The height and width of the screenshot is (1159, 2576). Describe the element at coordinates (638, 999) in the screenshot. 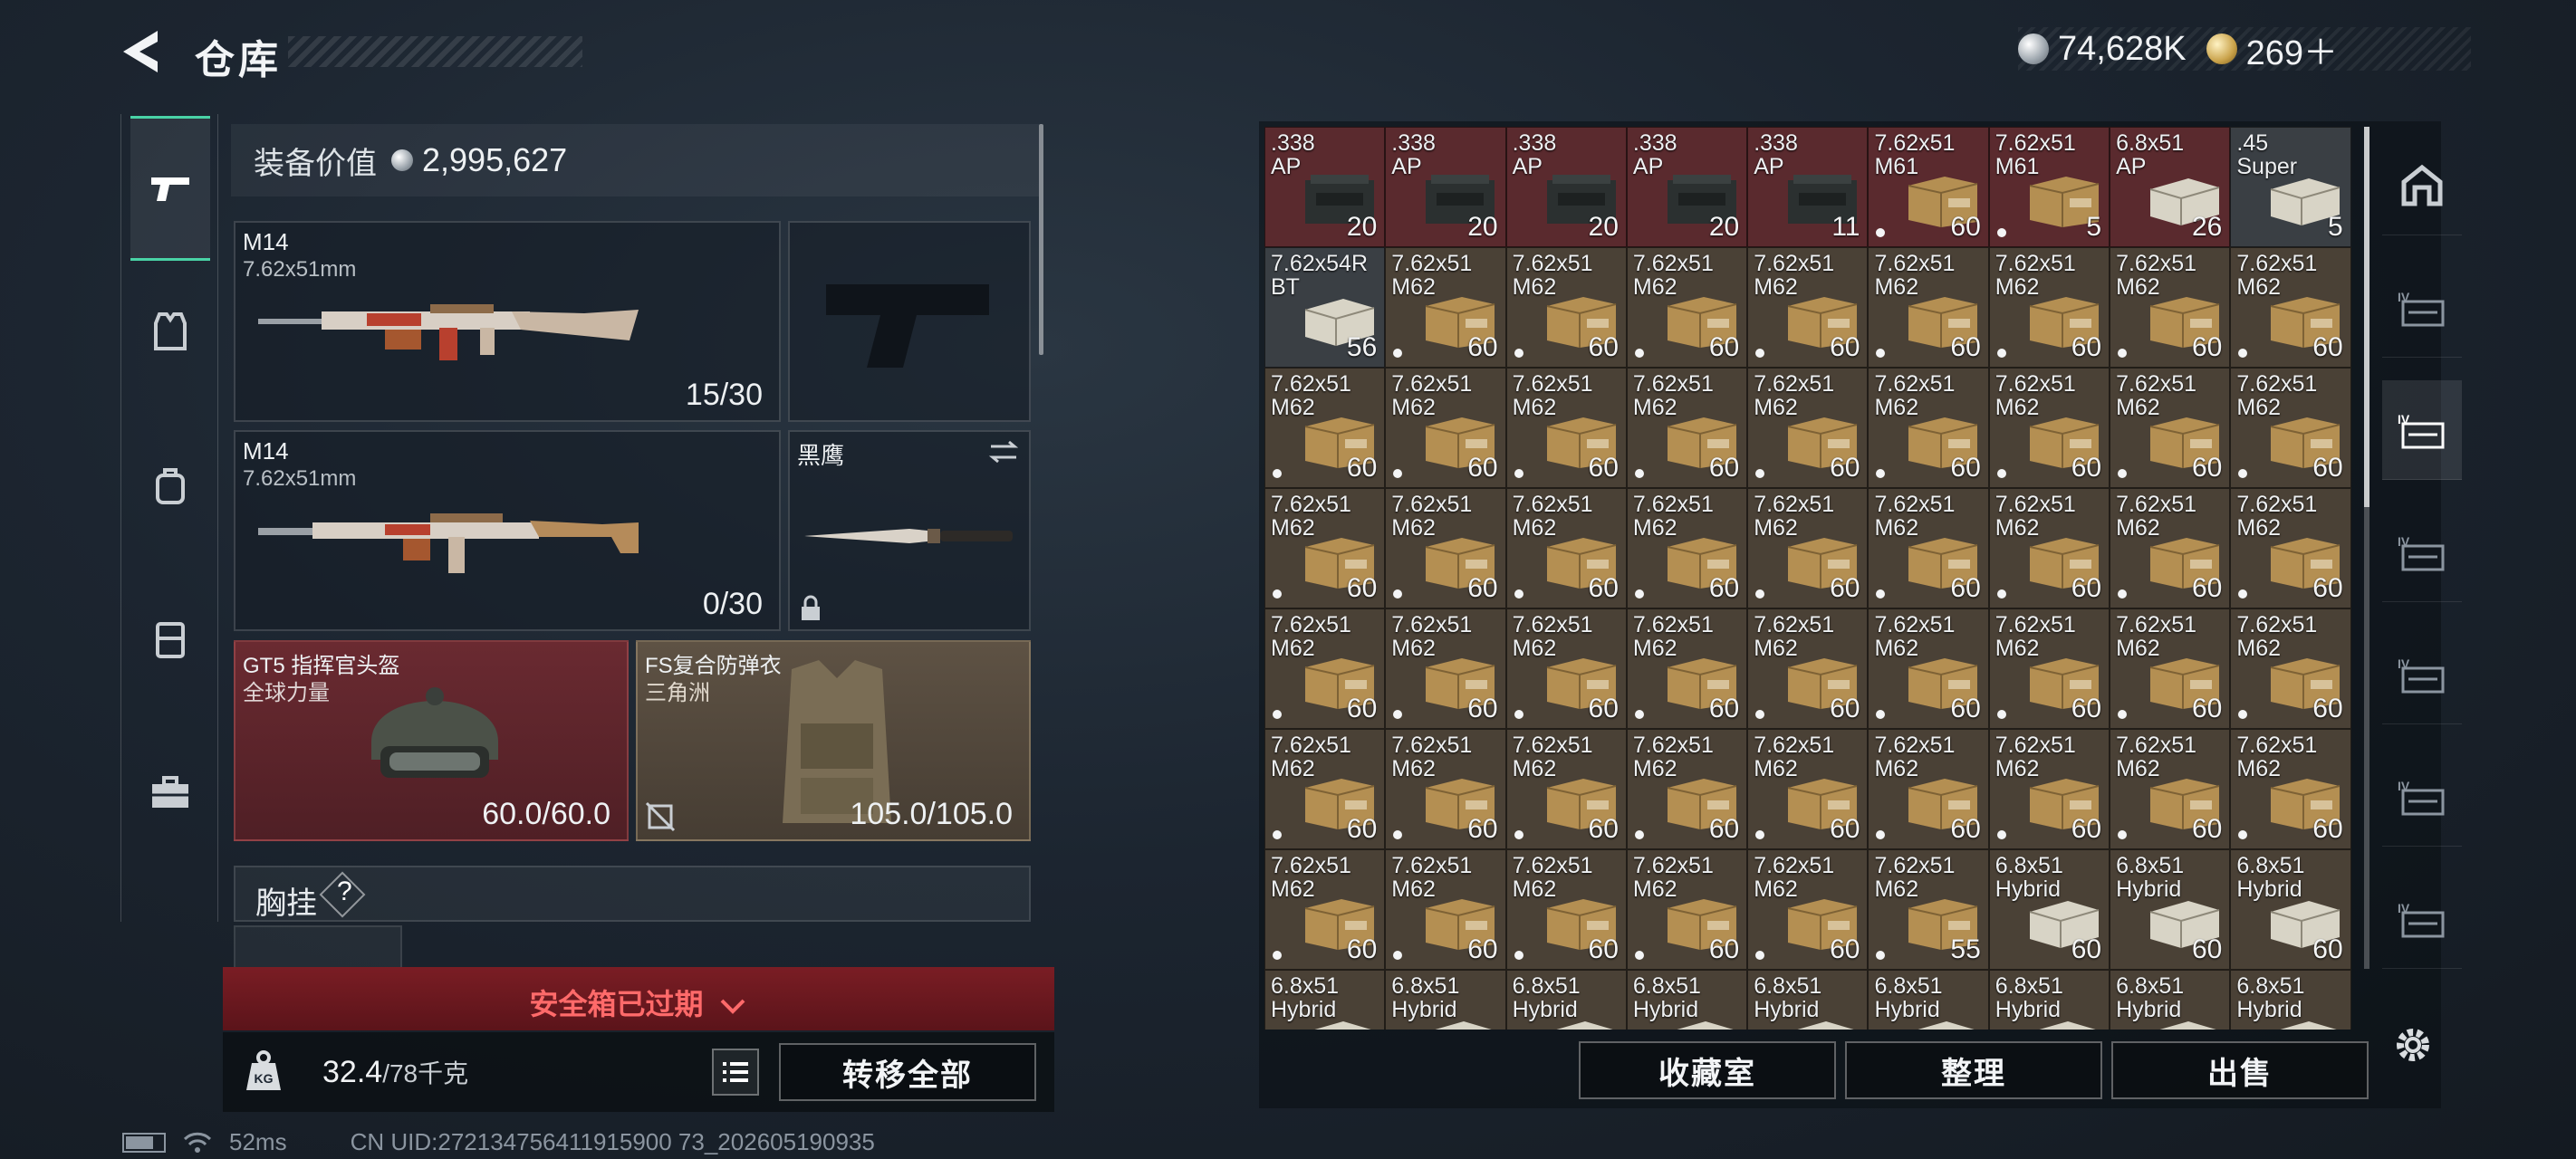

I see `safe-box-expired-bar: 安全箱已过期` at that location.